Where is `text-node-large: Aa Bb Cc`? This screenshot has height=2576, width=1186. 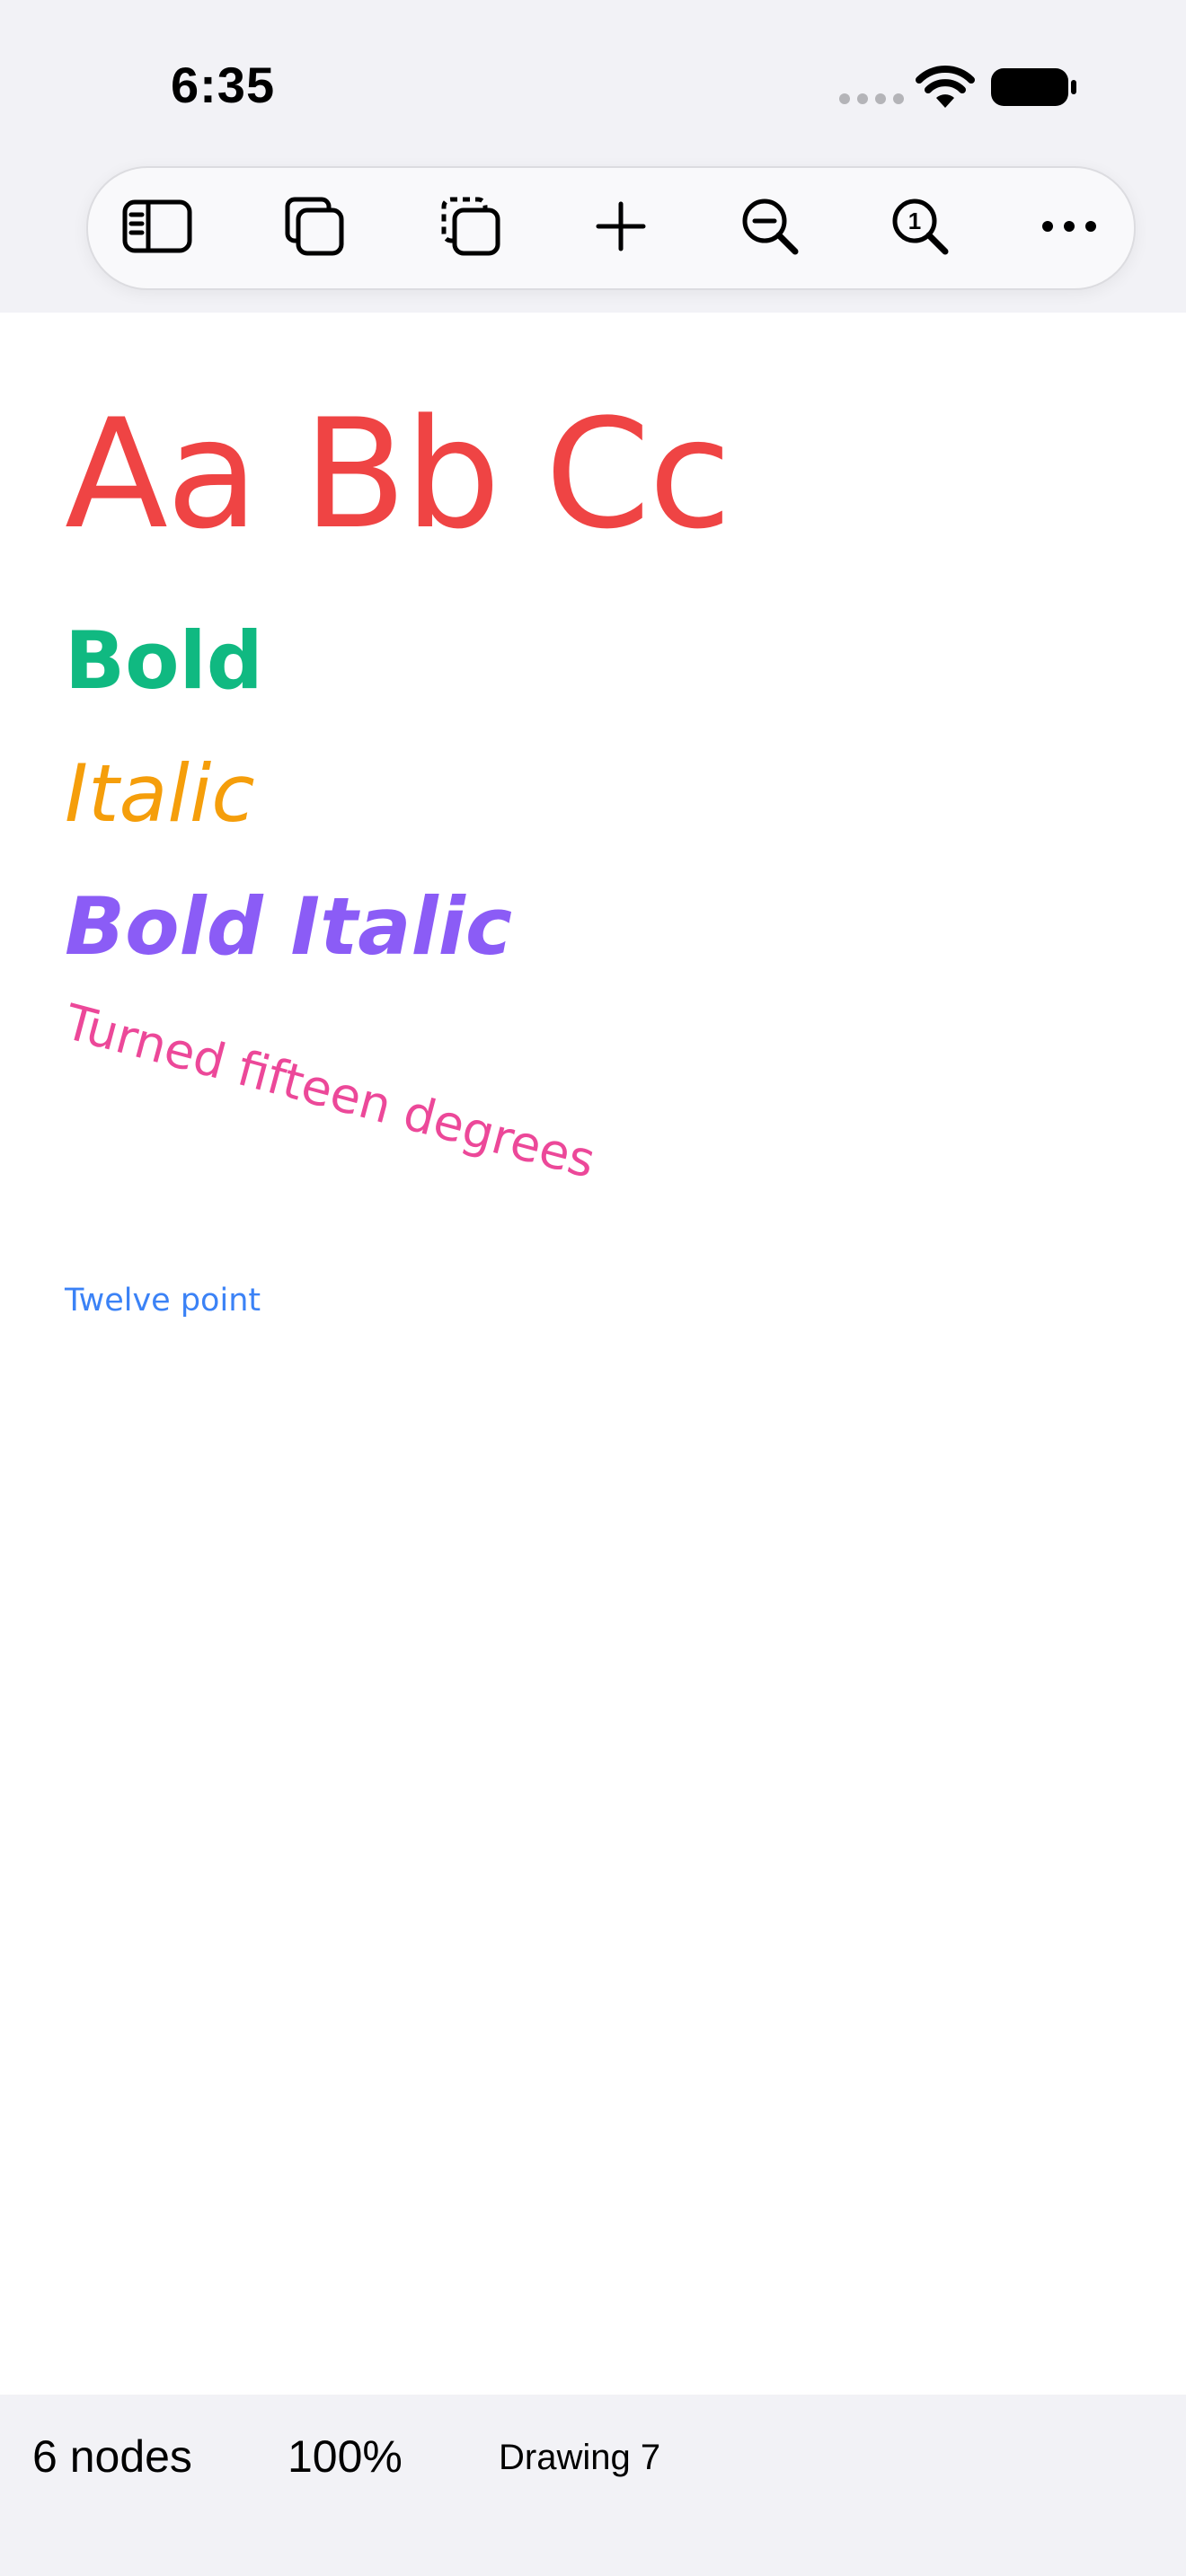 text-node-large: Aa Bb Cc is located at coordinates (398, 474).